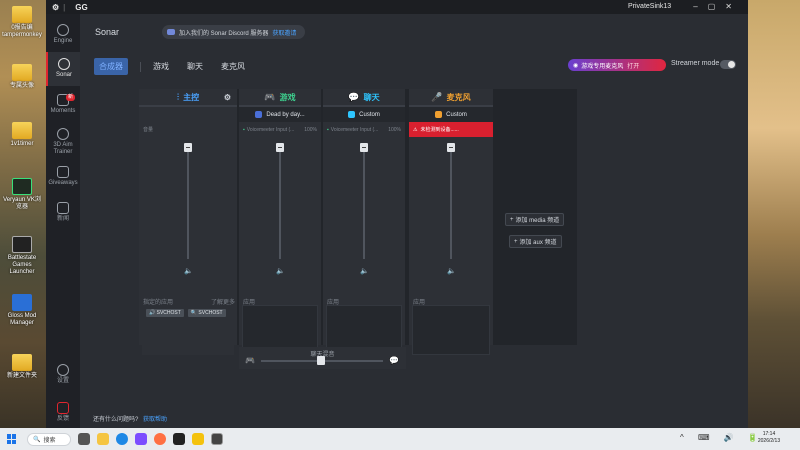 The height and width of the screenshot is (450, 800). I want to click on desktop-icon-vpn: Veryaun VK浏览器, so click(22, 194).